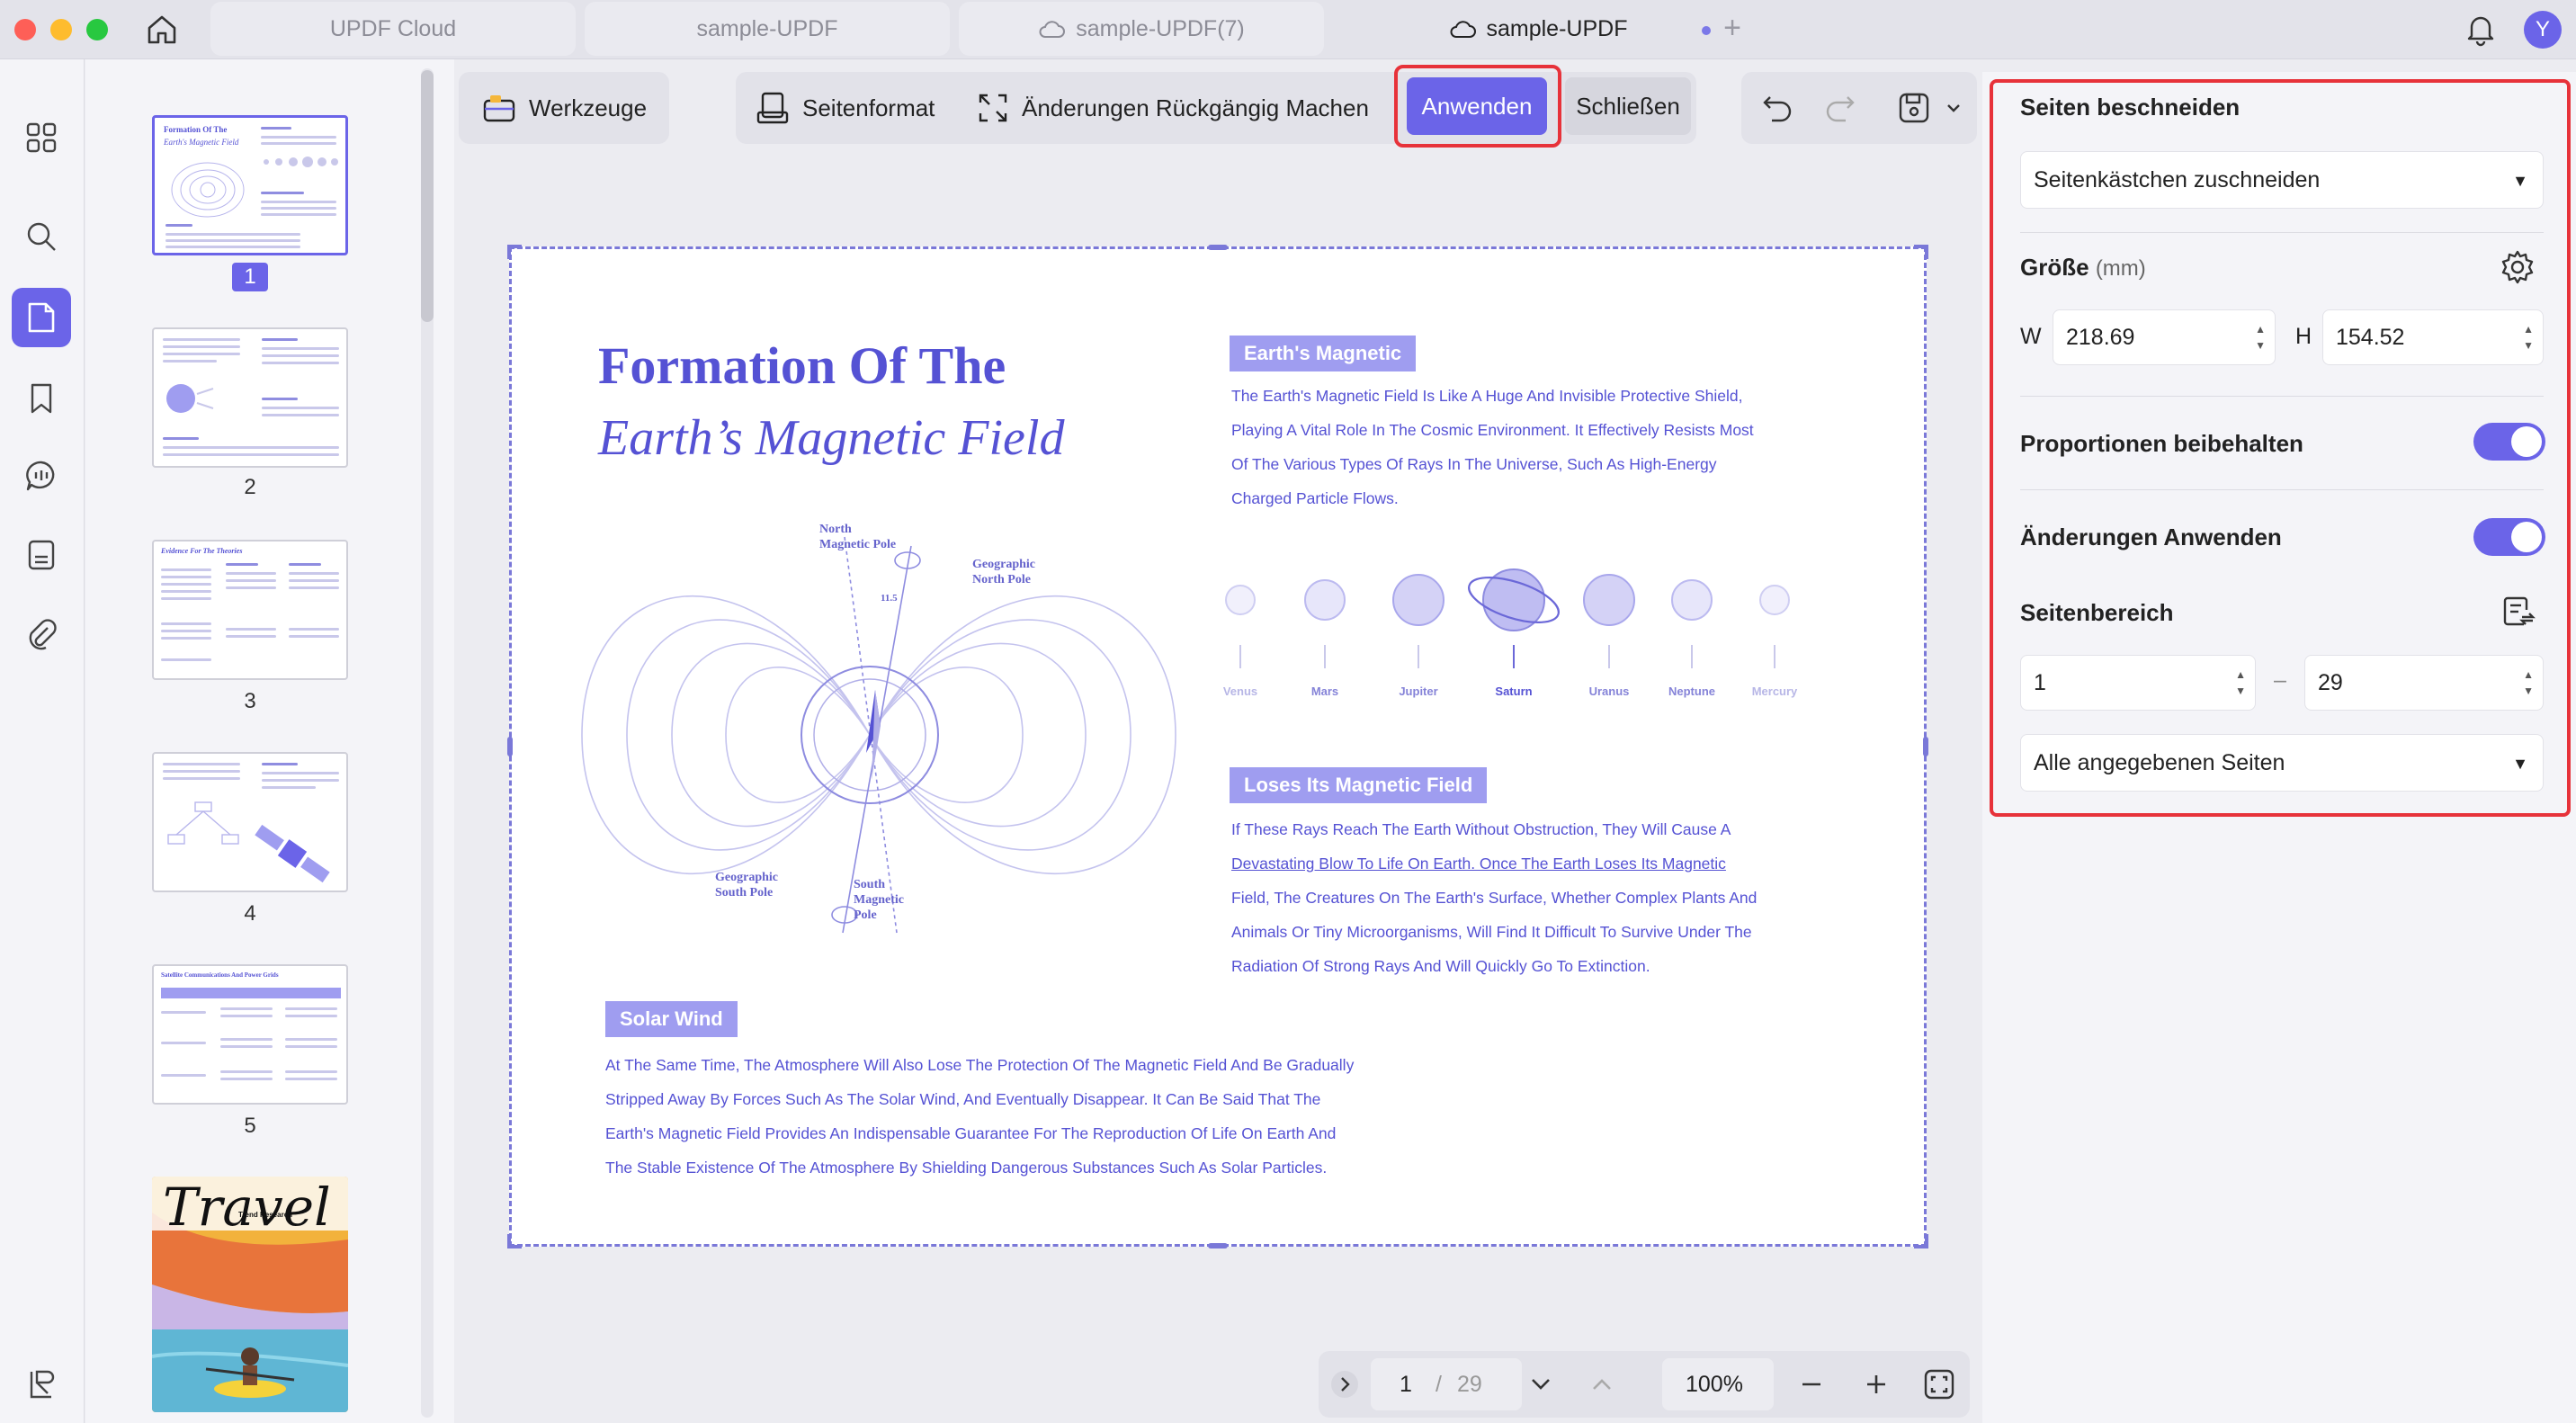 This screenshot has width=2576, height=1423. Describe the element at coordinates (1173, 108) in the screenshot. I see `undo-changes-button: Änderungen Rückgängig Machen` at that location.